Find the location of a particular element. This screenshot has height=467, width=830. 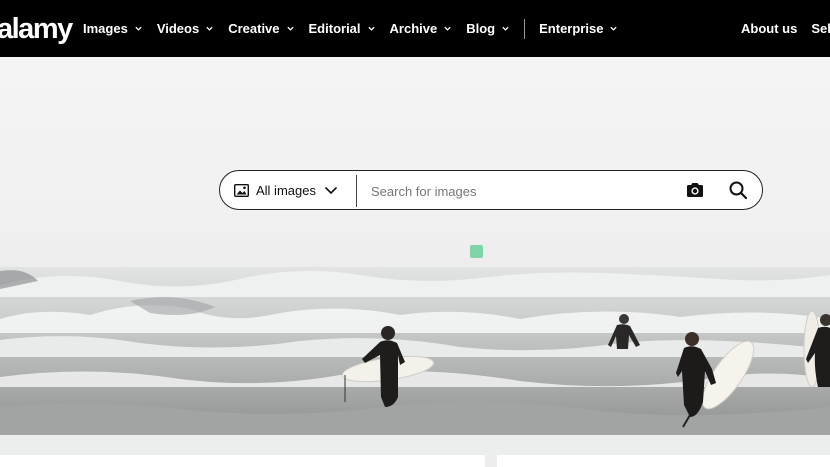

nav-item-label: Editorial is located at coordinates (334, 28).